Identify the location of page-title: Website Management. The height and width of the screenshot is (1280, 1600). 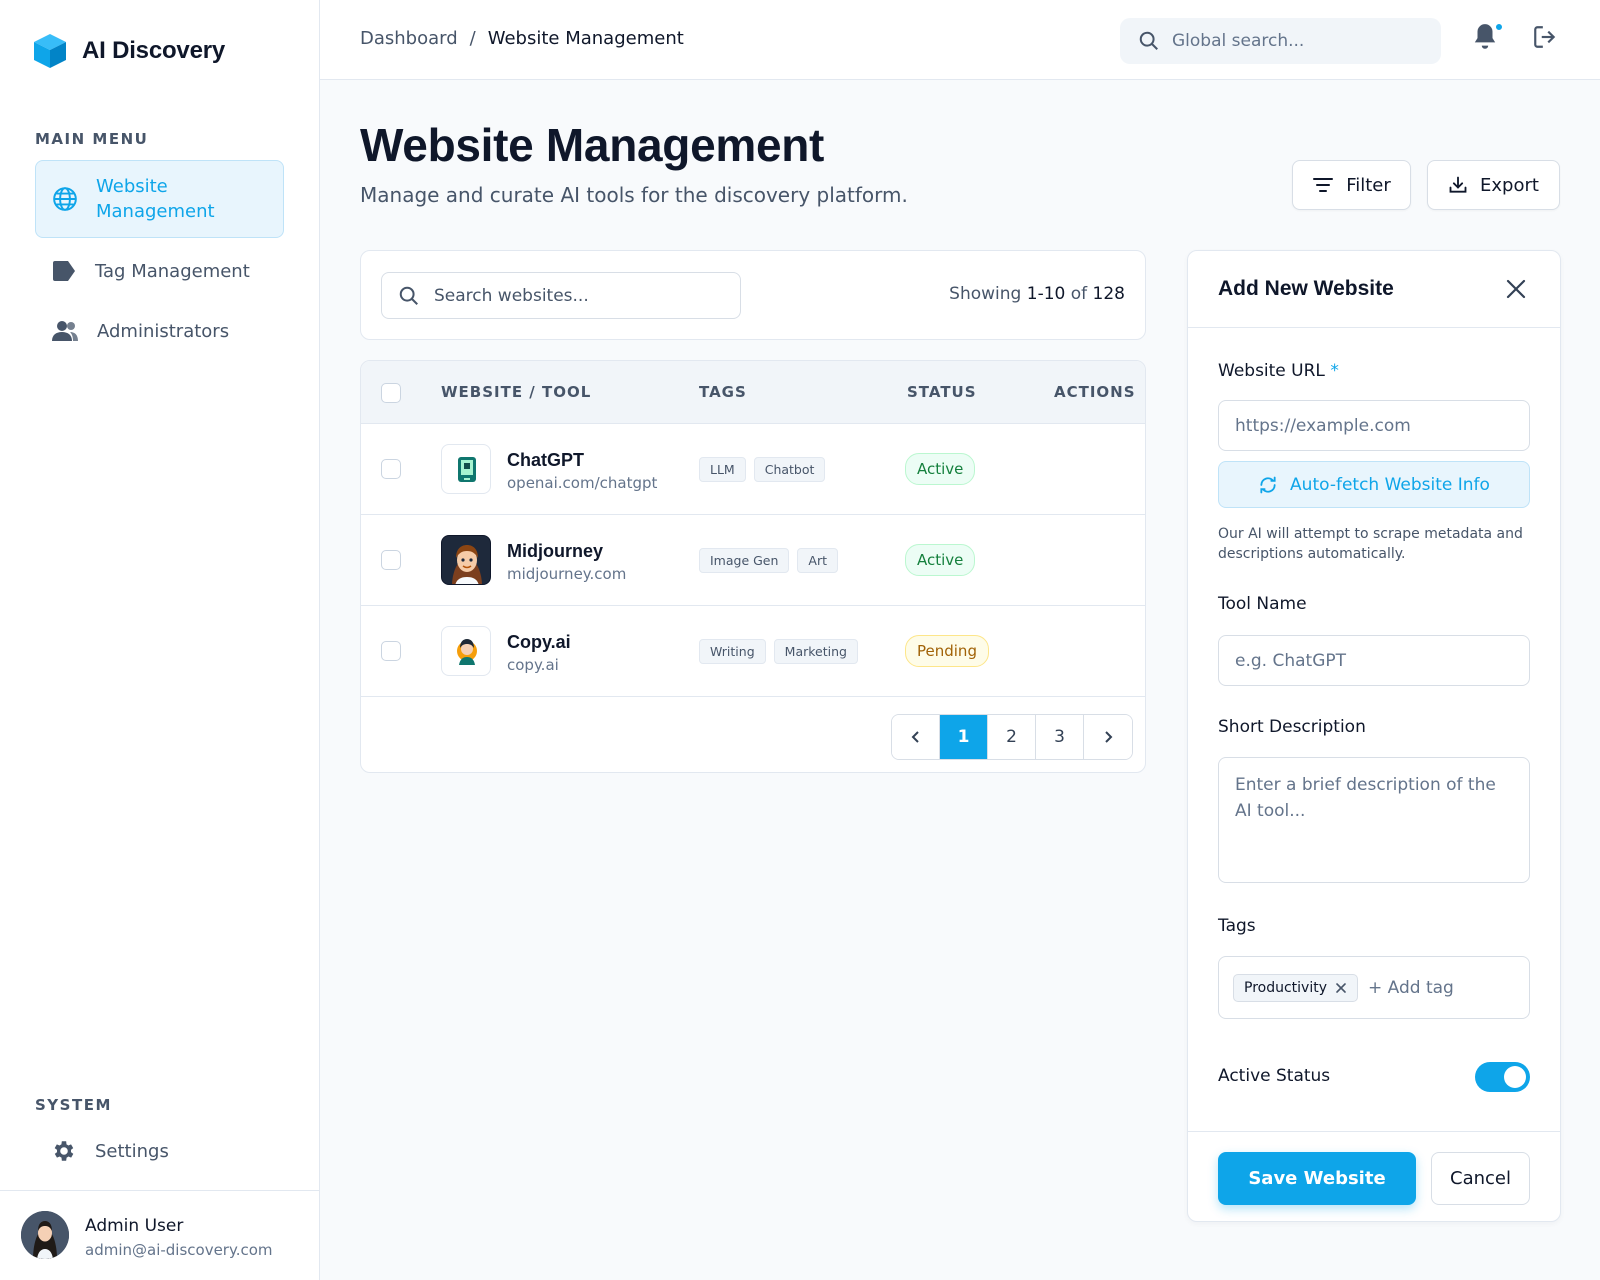
(592, 145).